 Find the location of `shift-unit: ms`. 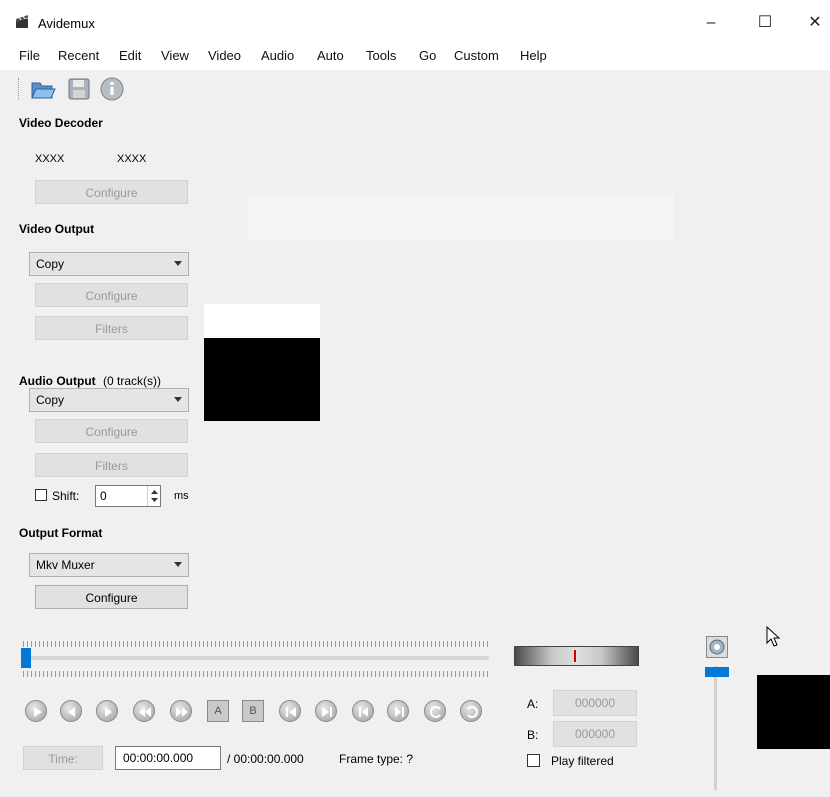

shift-unit: ms is located at coordinates (181, 496).